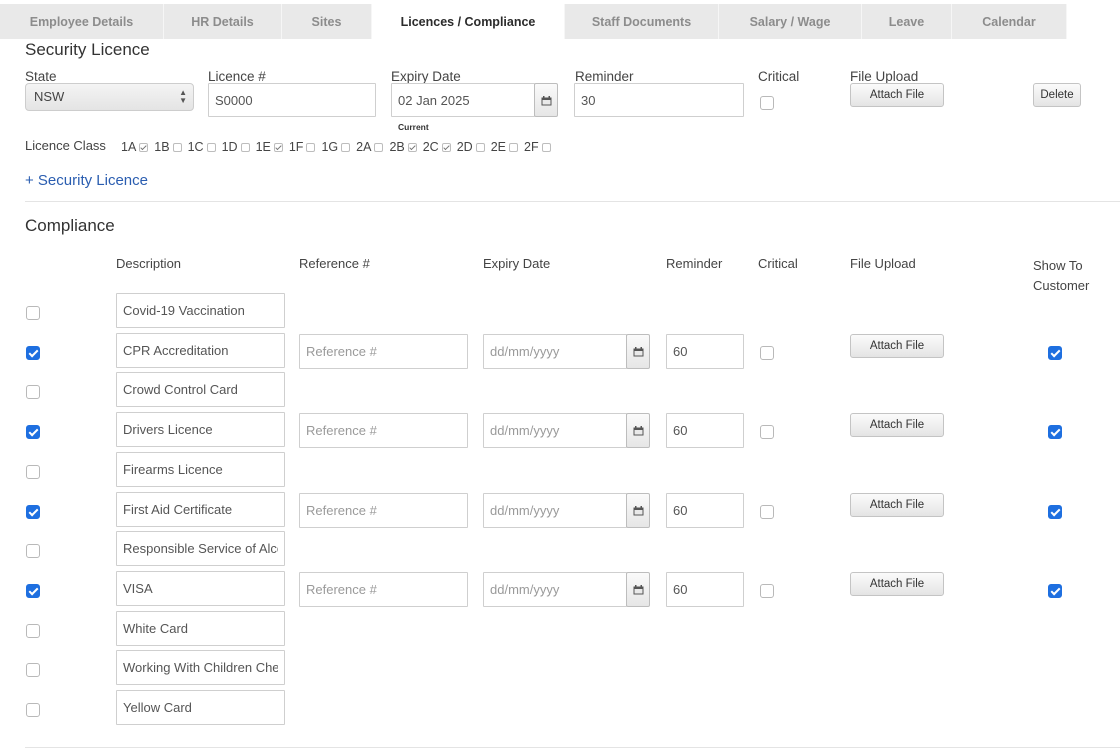  I want to click on licence-class-option: 2A, so click(372, 146).